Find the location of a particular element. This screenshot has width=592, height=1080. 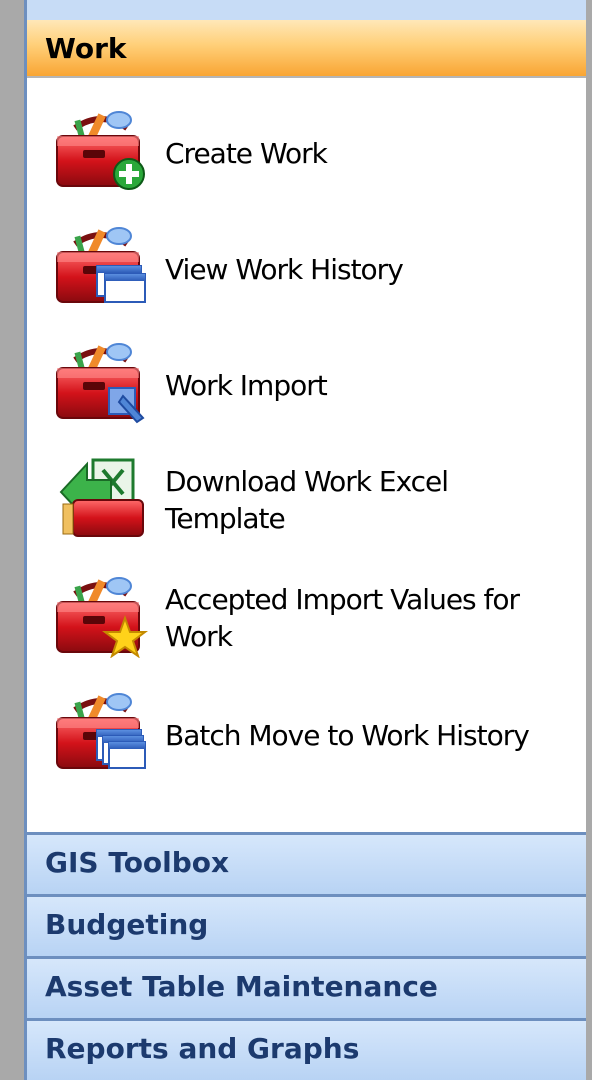

excel-download-icon is located at coordinates (101, 497).